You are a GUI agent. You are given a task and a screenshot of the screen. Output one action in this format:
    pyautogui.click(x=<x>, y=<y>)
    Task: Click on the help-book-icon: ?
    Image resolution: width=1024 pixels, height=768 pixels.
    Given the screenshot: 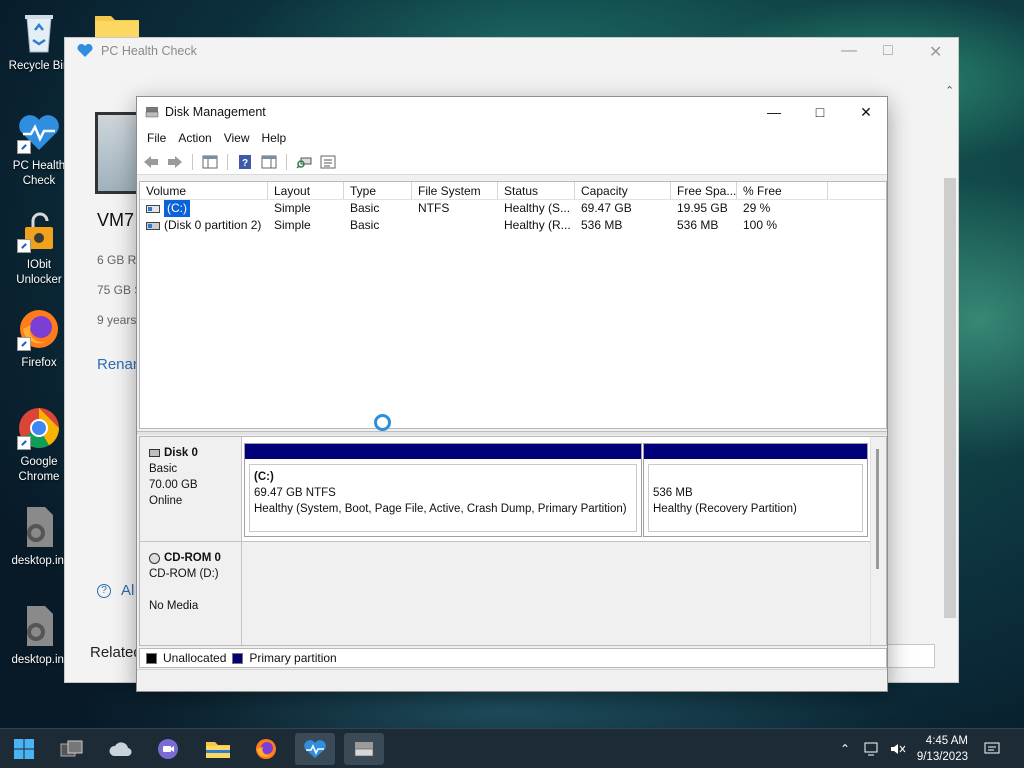 What is the action you would take?
    pyautogui.click(x=245, y=161)
    